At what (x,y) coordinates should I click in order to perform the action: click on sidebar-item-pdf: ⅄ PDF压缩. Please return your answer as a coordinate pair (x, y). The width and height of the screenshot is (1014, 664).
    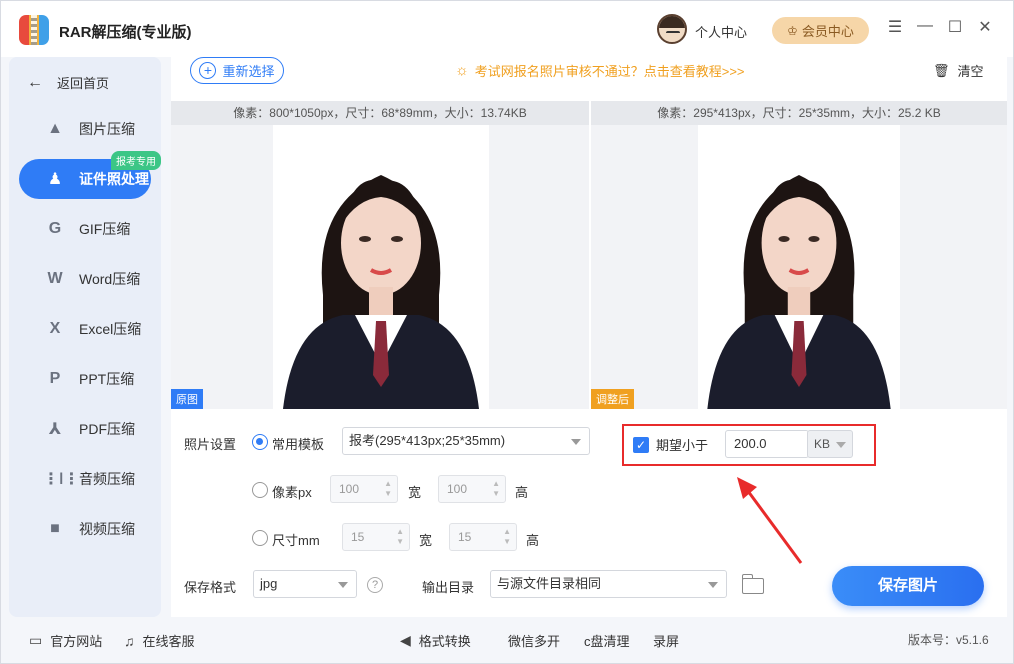
    Looking at the image, I should click on (85, 429).